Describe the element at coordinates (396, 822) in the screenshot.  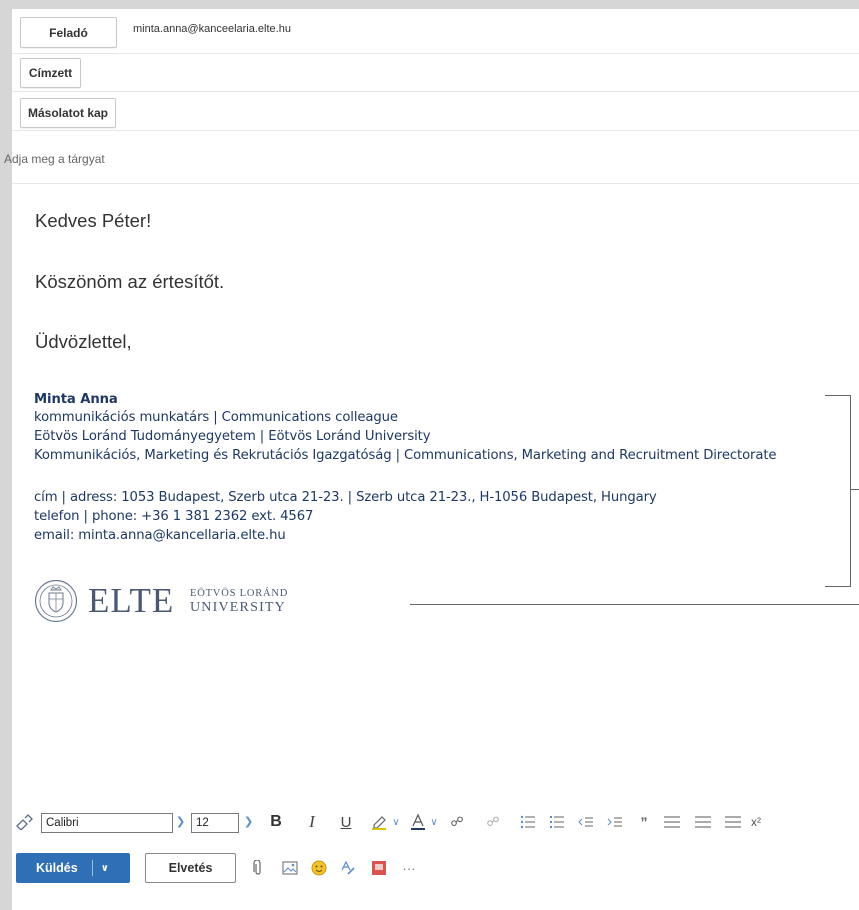
I see `highlight-chevron-icon: ∨` at that location.